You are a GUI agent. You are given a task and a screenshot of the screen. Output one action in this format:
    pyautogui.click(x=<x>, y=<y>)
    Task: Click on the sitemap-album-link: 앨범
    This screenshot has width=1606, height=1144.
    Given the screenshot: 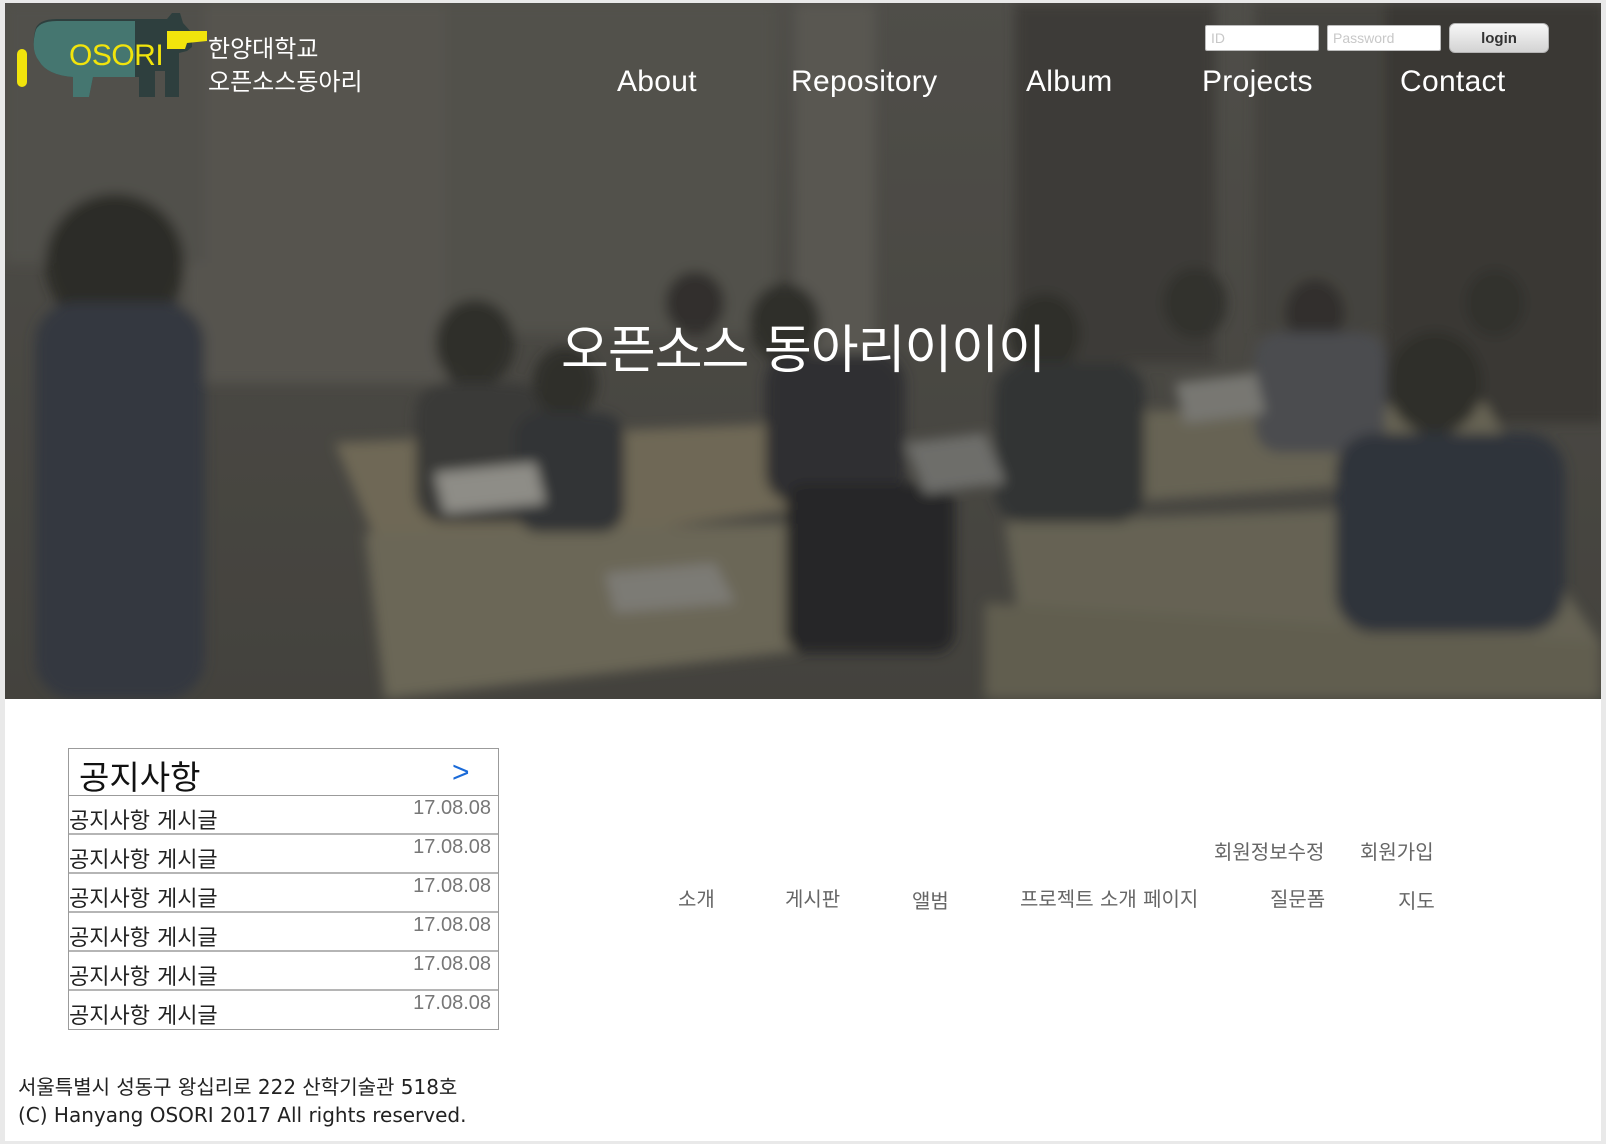 What is the action you would take?
    pyautogui.click(x=930, y=899)
    